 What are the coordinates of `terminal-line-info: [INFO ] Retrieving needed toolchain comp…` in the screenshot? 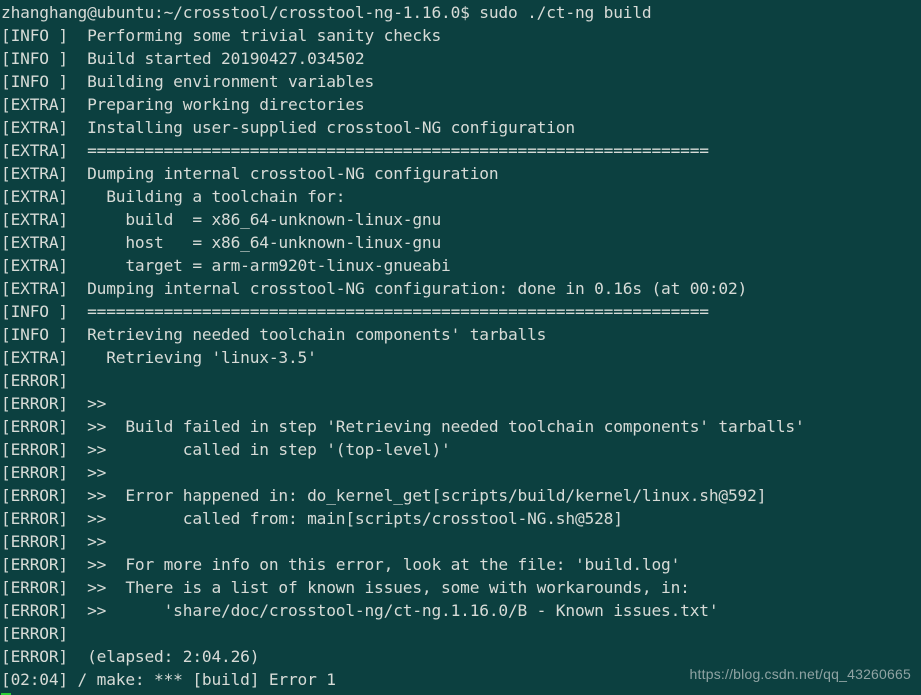 It's located at (274, 334).